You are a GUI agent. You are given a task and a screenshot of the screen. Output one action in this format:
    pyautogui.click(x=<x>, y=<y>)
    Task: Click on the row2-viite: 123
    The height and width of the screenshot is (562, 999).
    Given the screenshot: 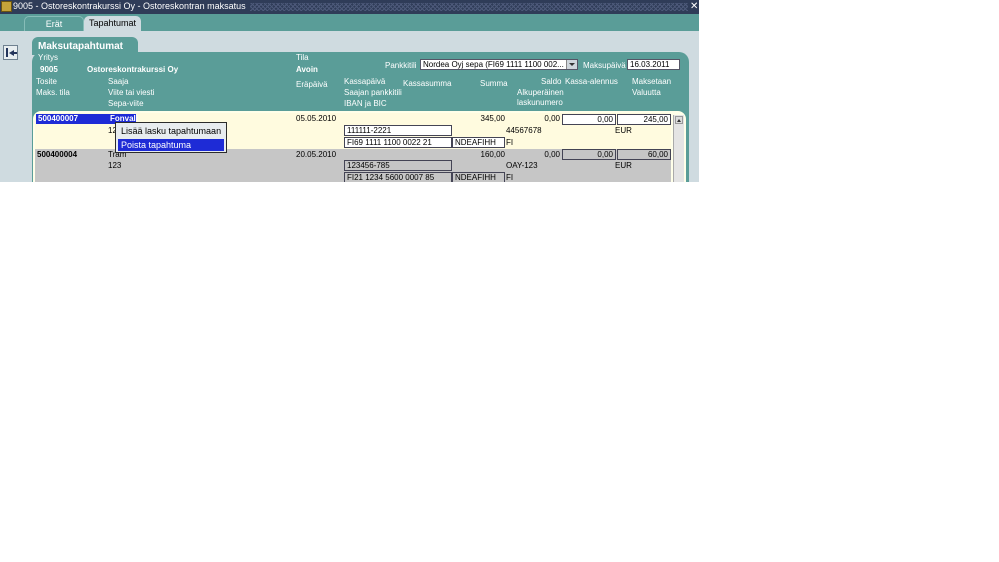 What is the action you would take?
    pyautogui.click(x=115, y=165)
    